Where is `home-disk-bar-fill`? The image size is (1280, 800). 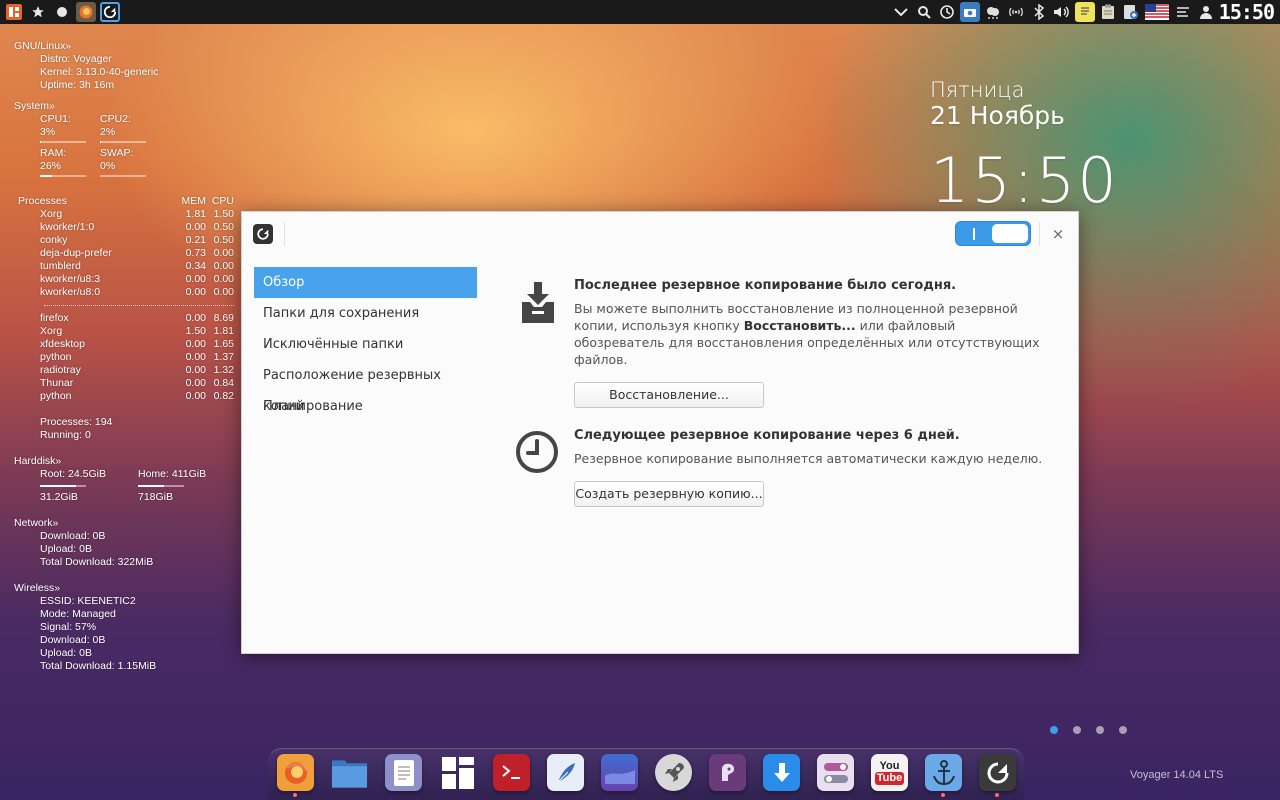 home-disk-bar-fill is located at coordinates (151, 486).